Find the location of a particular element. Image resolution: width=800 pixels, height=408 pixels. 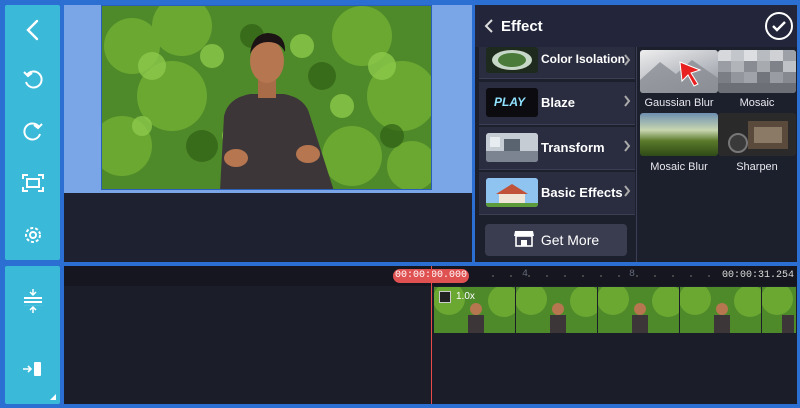

resize-handle is located at coordinates (53, 397).